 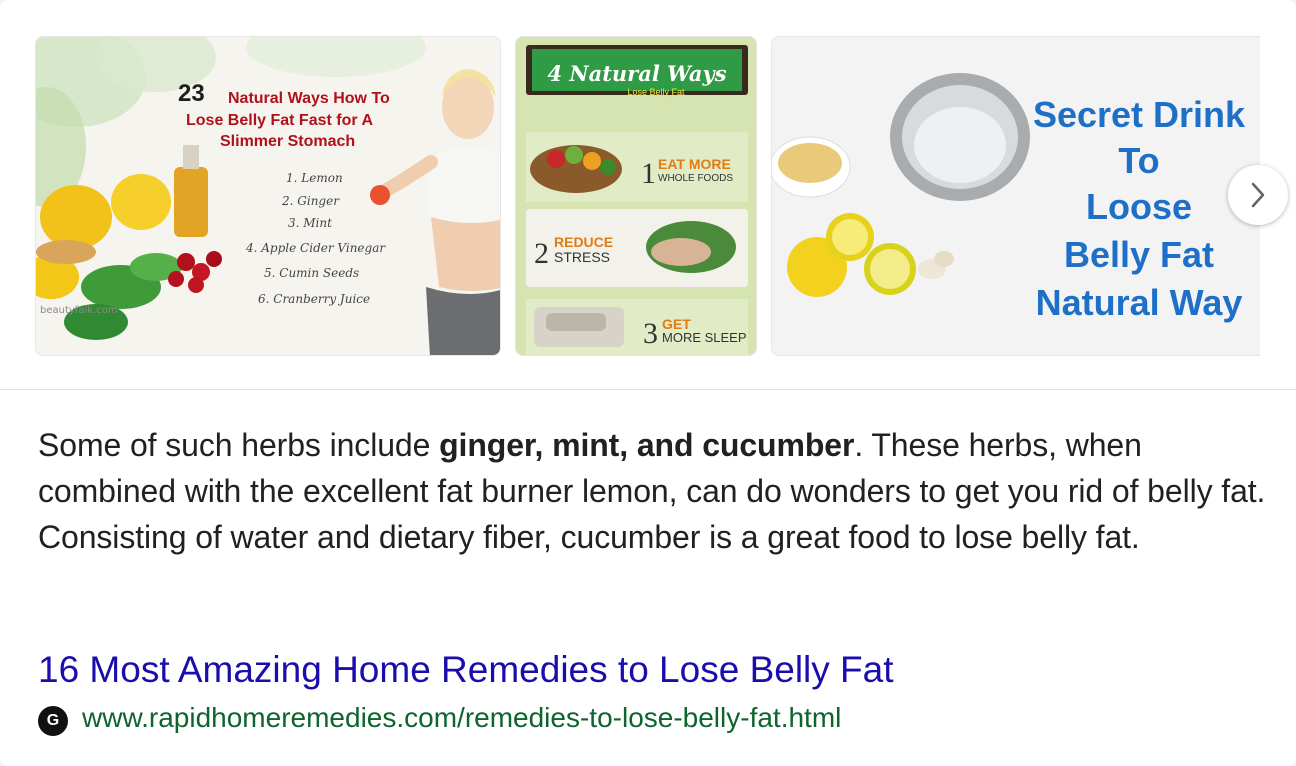 I want to click on image1-headline-line2: Lose Belly Fat Fast for A, so click(x=279, y=120).